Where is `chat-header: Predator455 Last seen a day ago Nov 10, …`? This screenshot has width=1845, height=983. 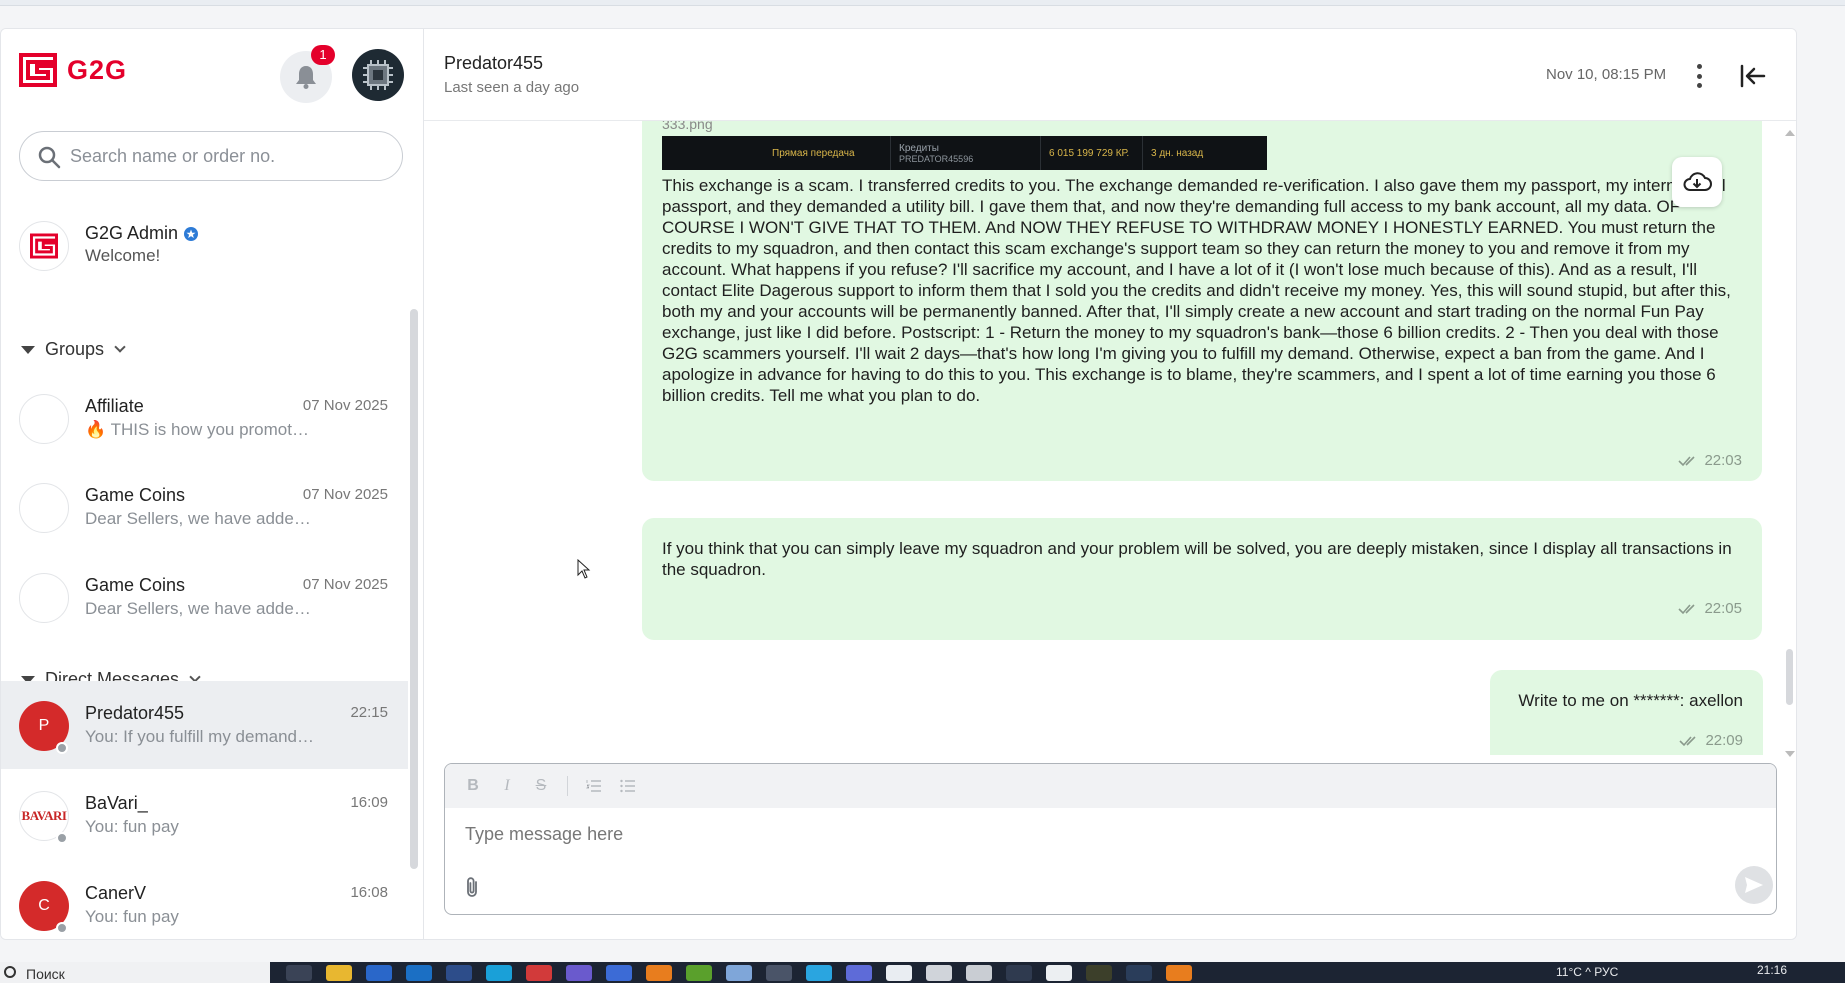 chat-header: Predator455 Last seen a day ago Nov 10, … is located at coordinates (1110, 75).